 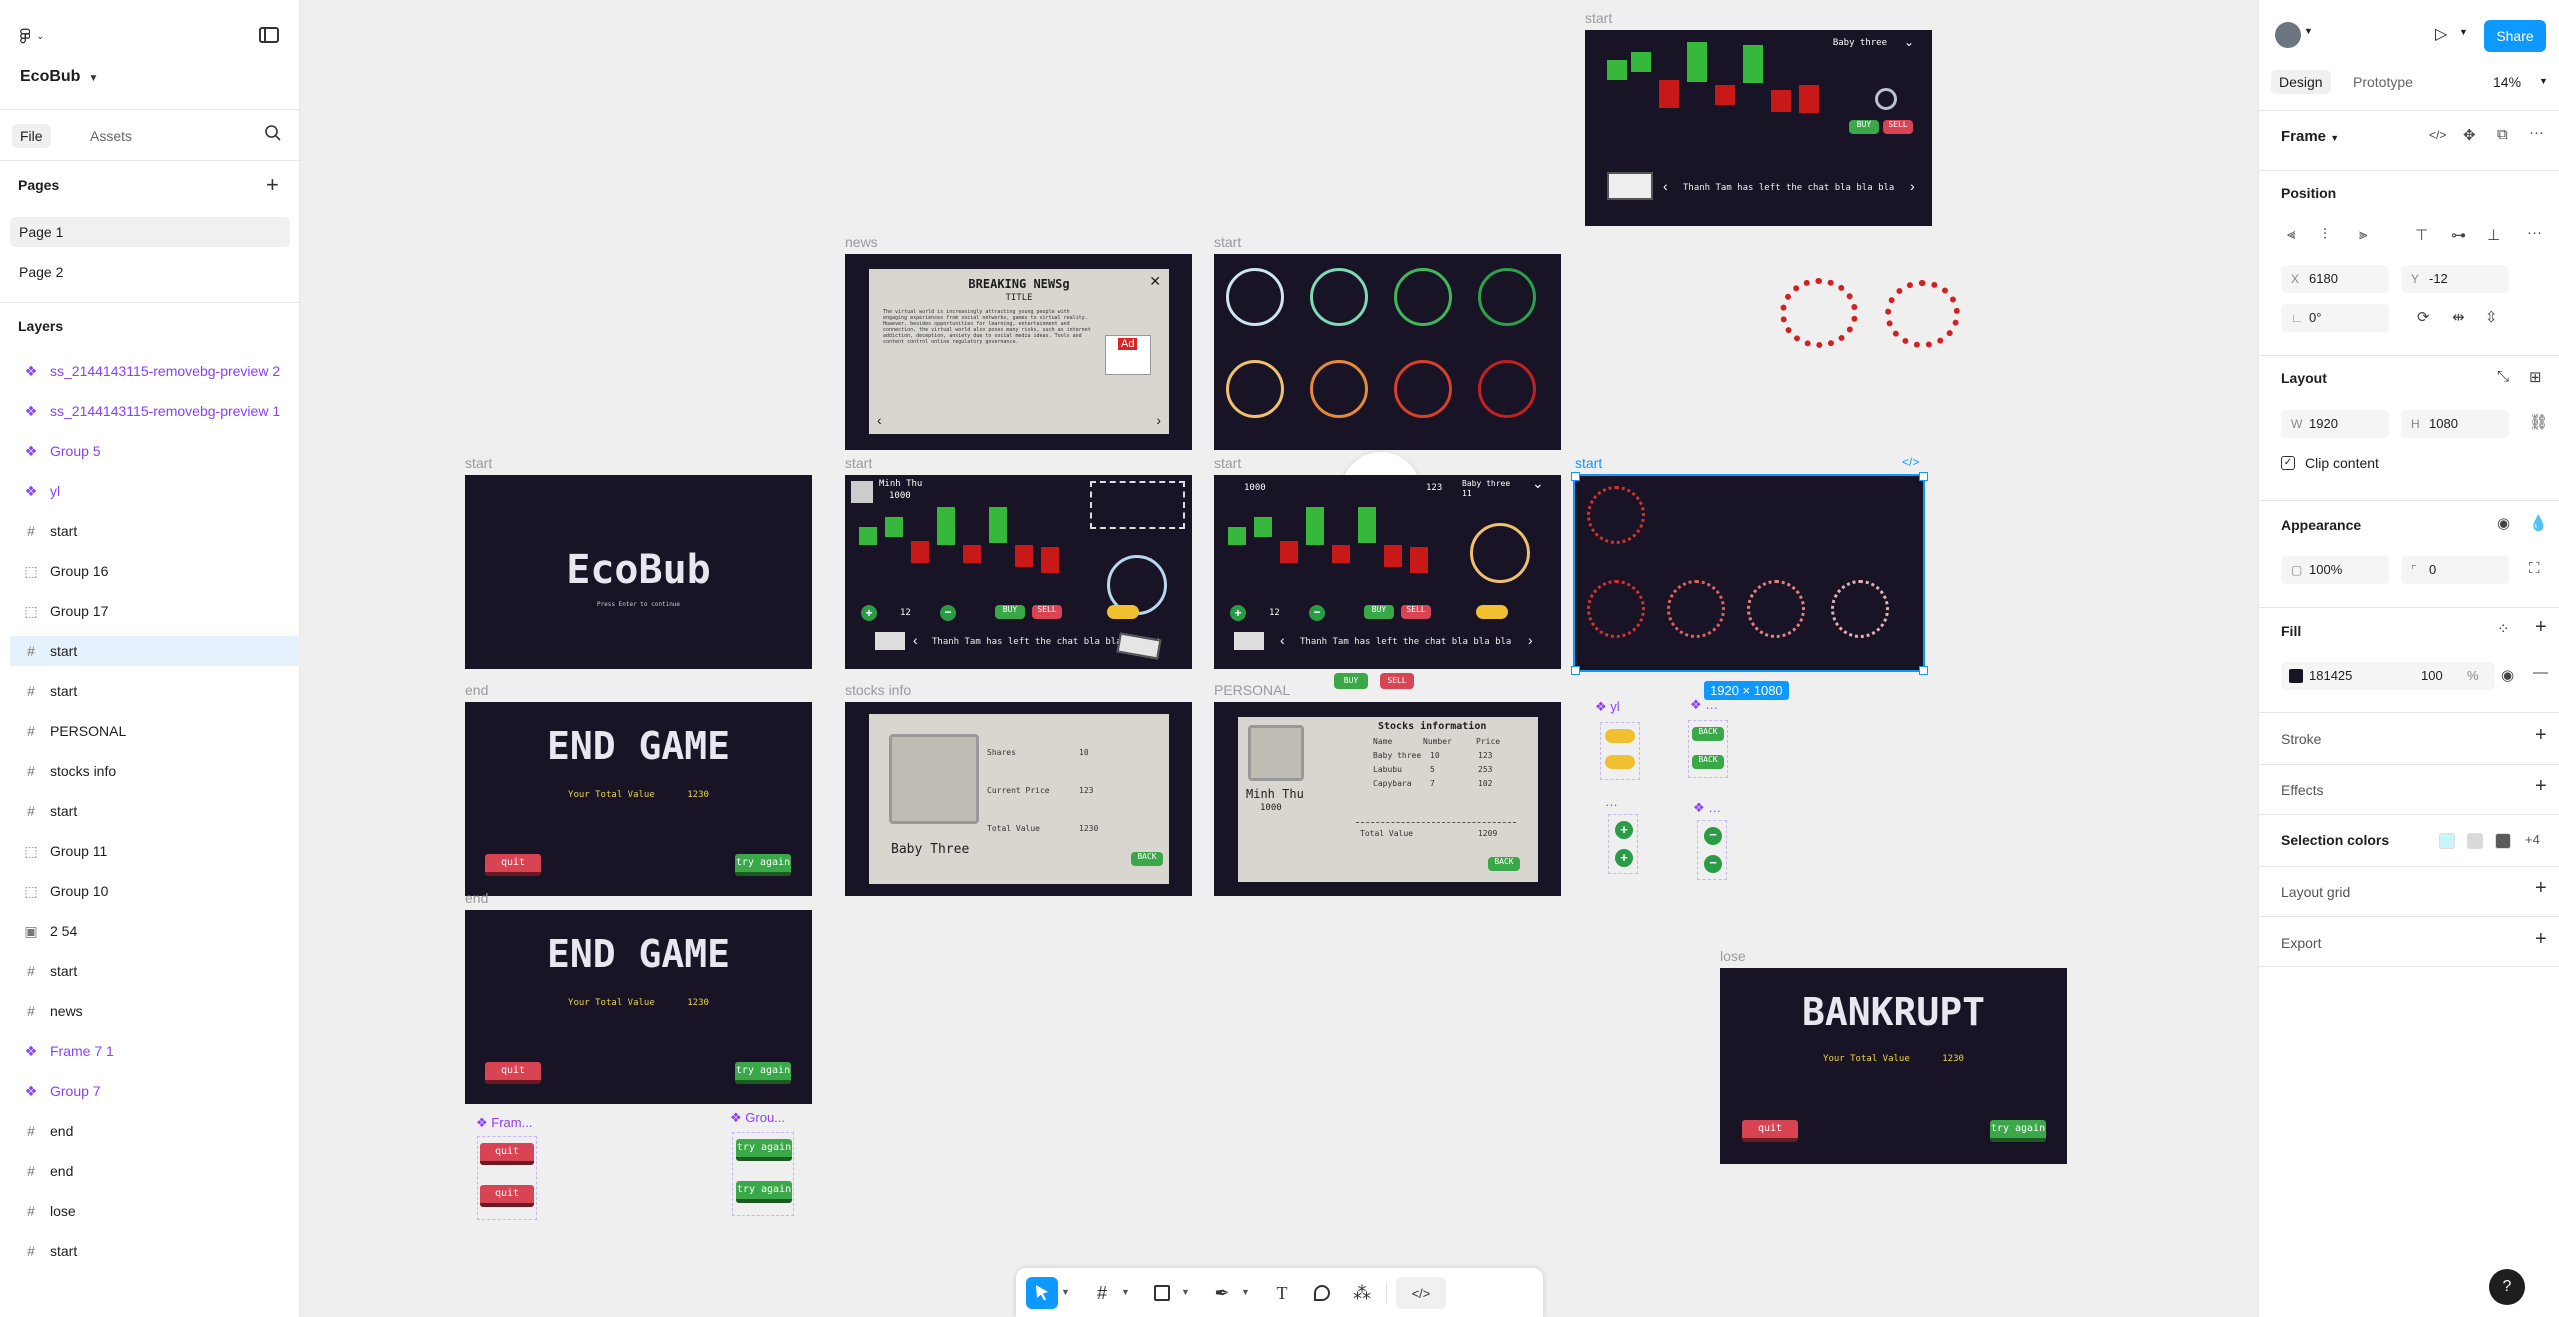 I want to click on blend-mode-icon: 💧, so click(x=2538, y=523).